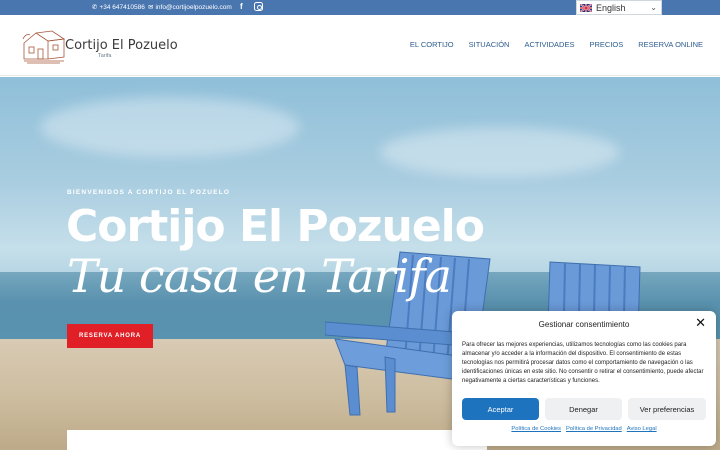 This screenshot has height=450, width=720. Describe the element at coordinates (122, 7) in the screenshot. I see `phone-number: +34 647410586` at that location.